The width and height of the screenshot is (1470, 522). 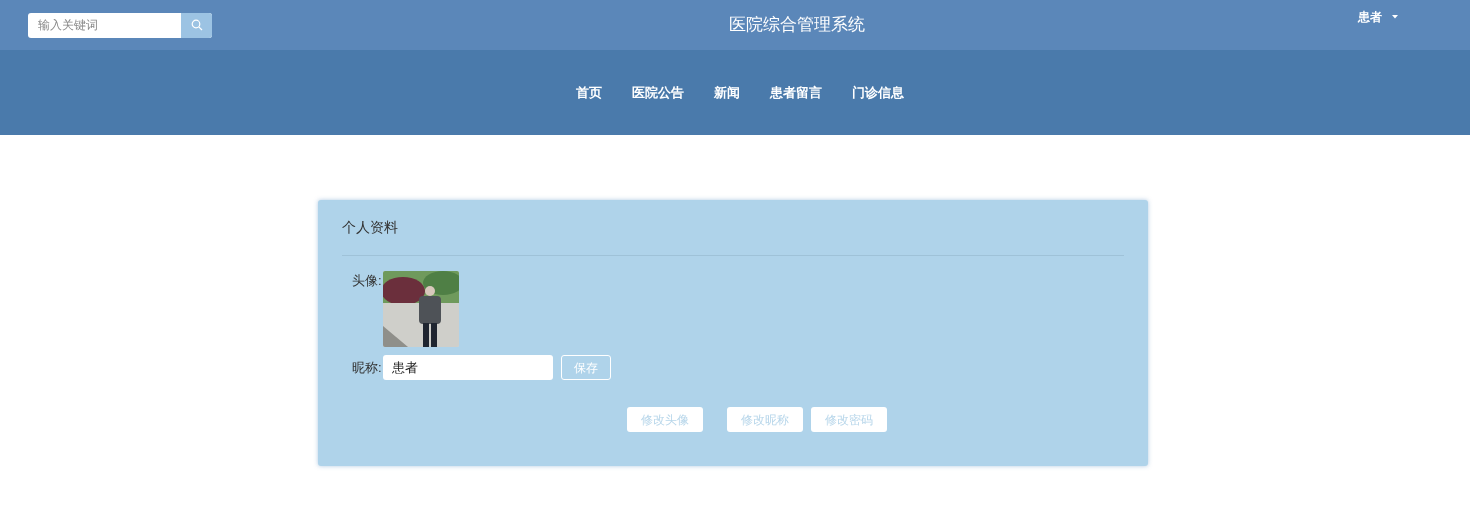 I want to click on search-input: 输入关键词, so click(x=104, y=25).